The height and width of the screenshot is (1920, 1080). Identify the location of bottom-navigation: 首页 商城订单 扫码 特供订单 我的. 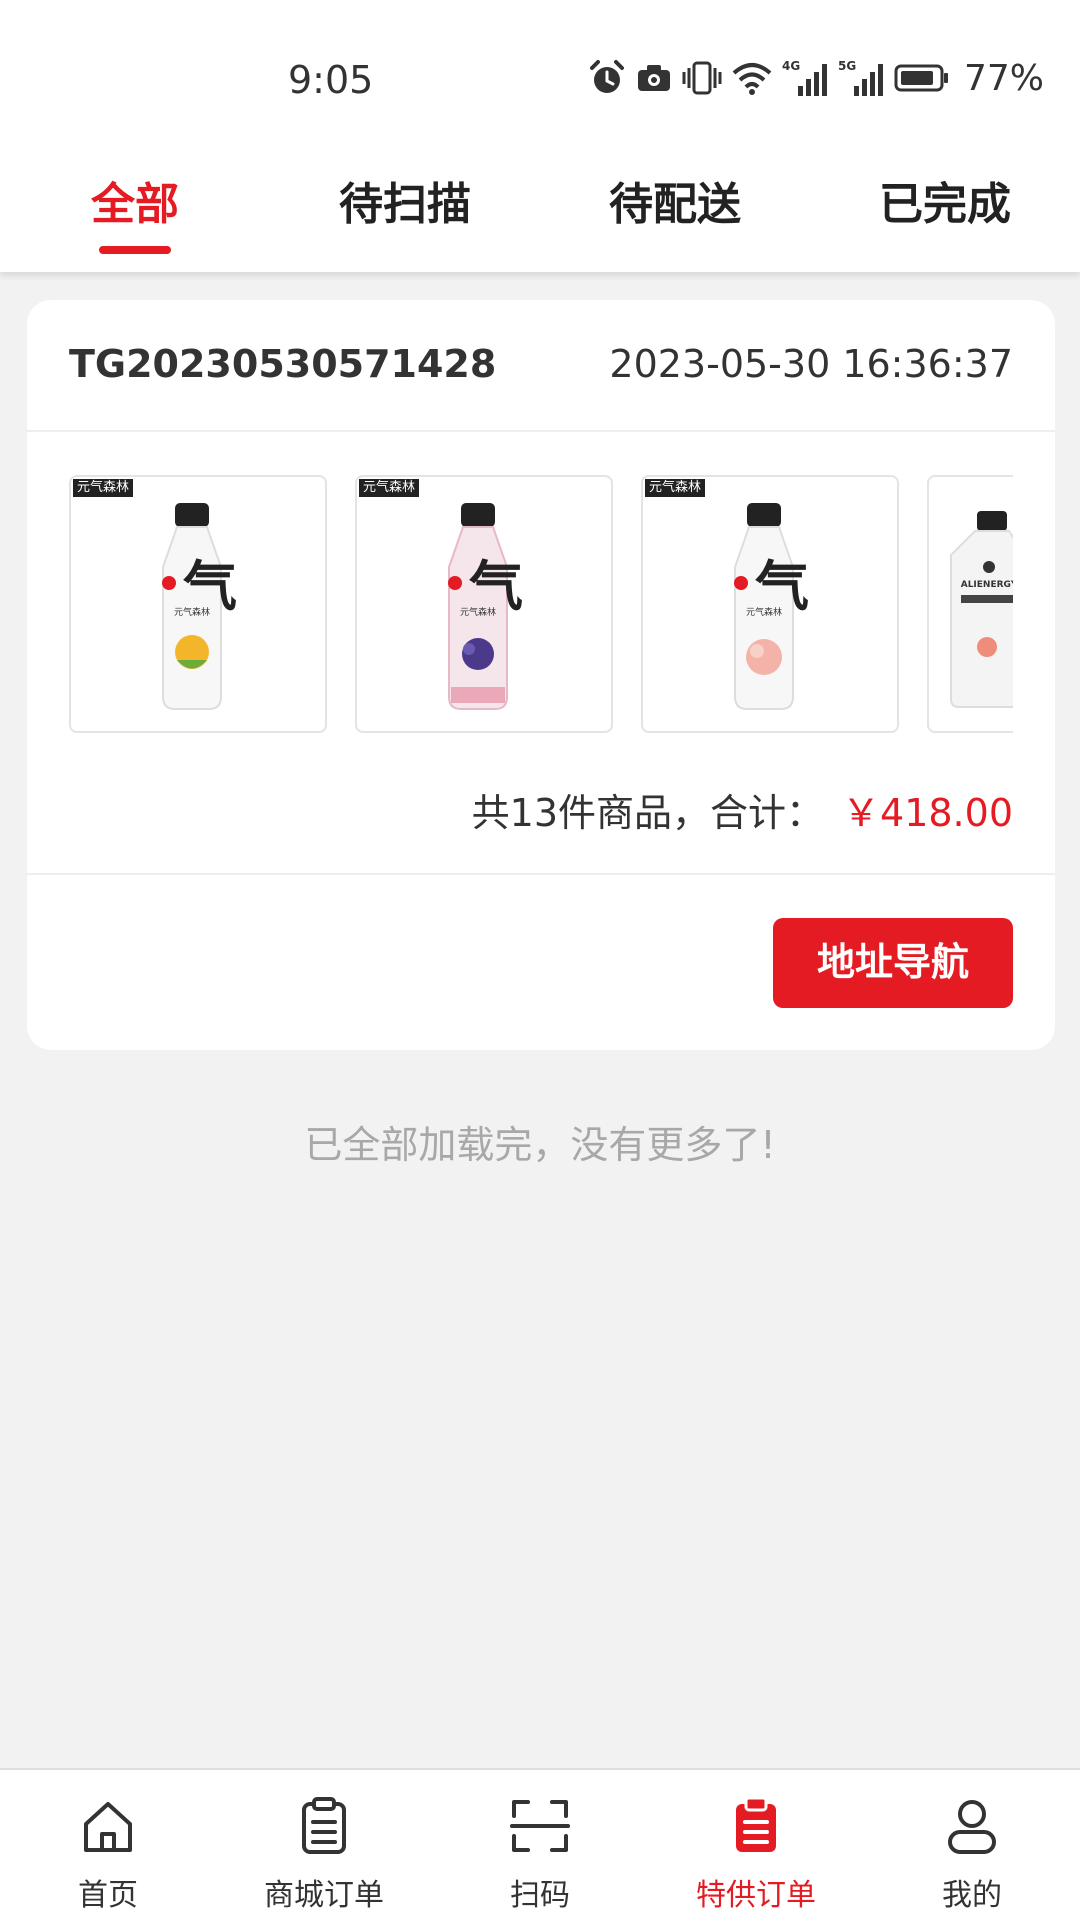
(540, 1844).